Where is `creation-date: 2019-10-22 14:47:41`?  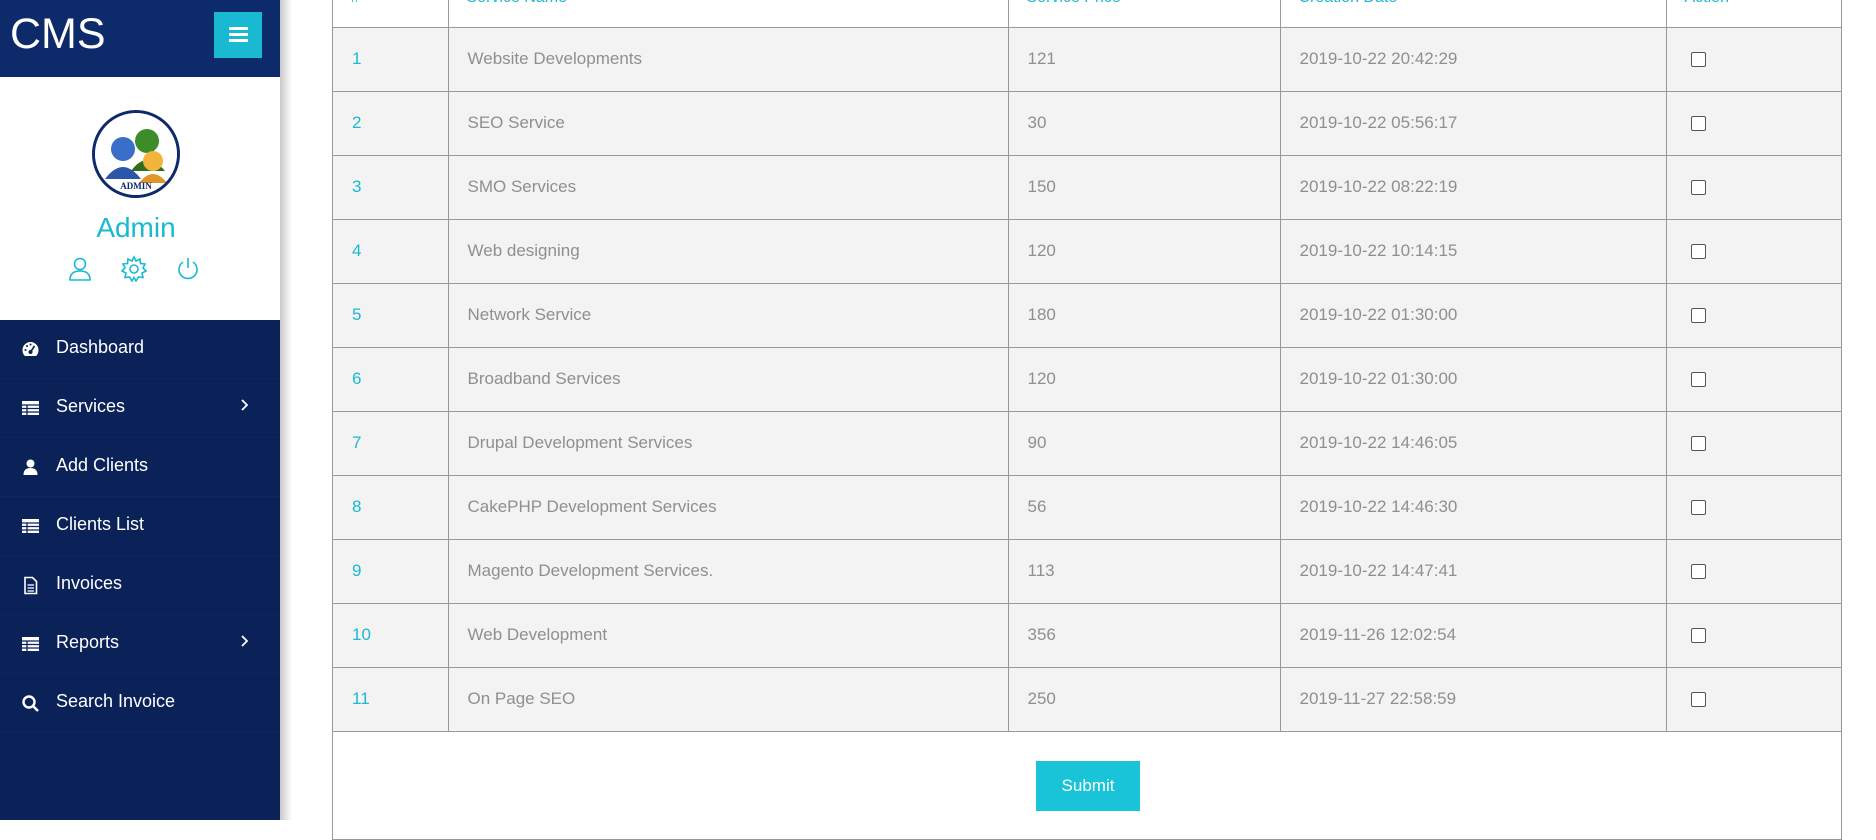 creation-date: 2019-10-22 14:47:41 is located at coordinates (1473, 571).